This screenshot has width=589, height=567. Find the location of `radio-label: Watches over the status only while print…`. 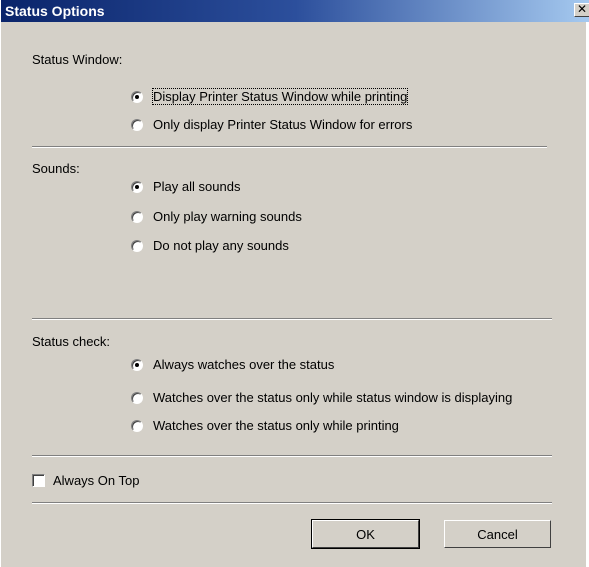

radio-label: Watches over the status only while print… is located at coordinates (276, 425).